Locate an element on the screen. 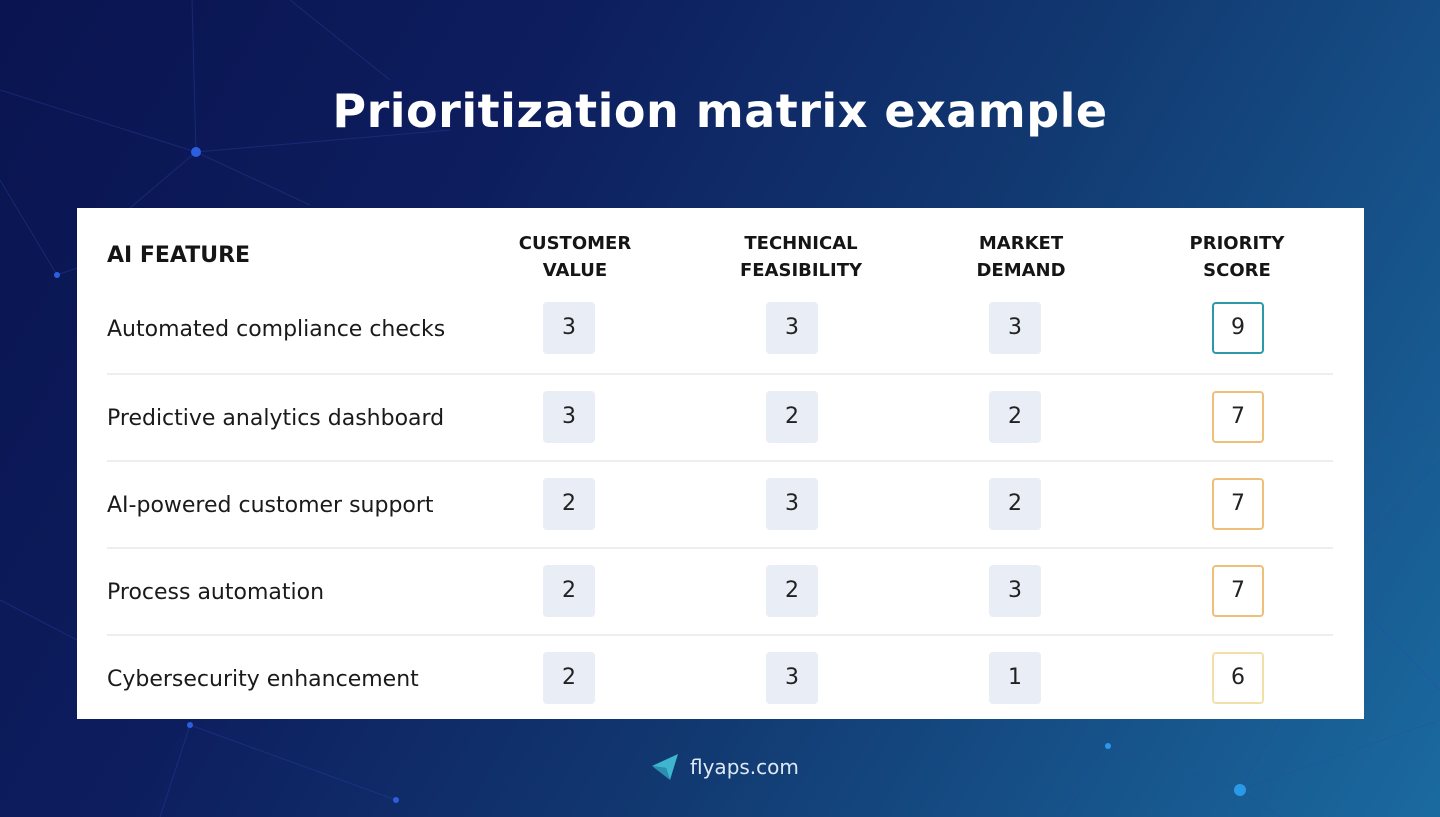 This screenshot has width=1440, height=817. header-line: MARKET is located at coordinates (1021, 243).